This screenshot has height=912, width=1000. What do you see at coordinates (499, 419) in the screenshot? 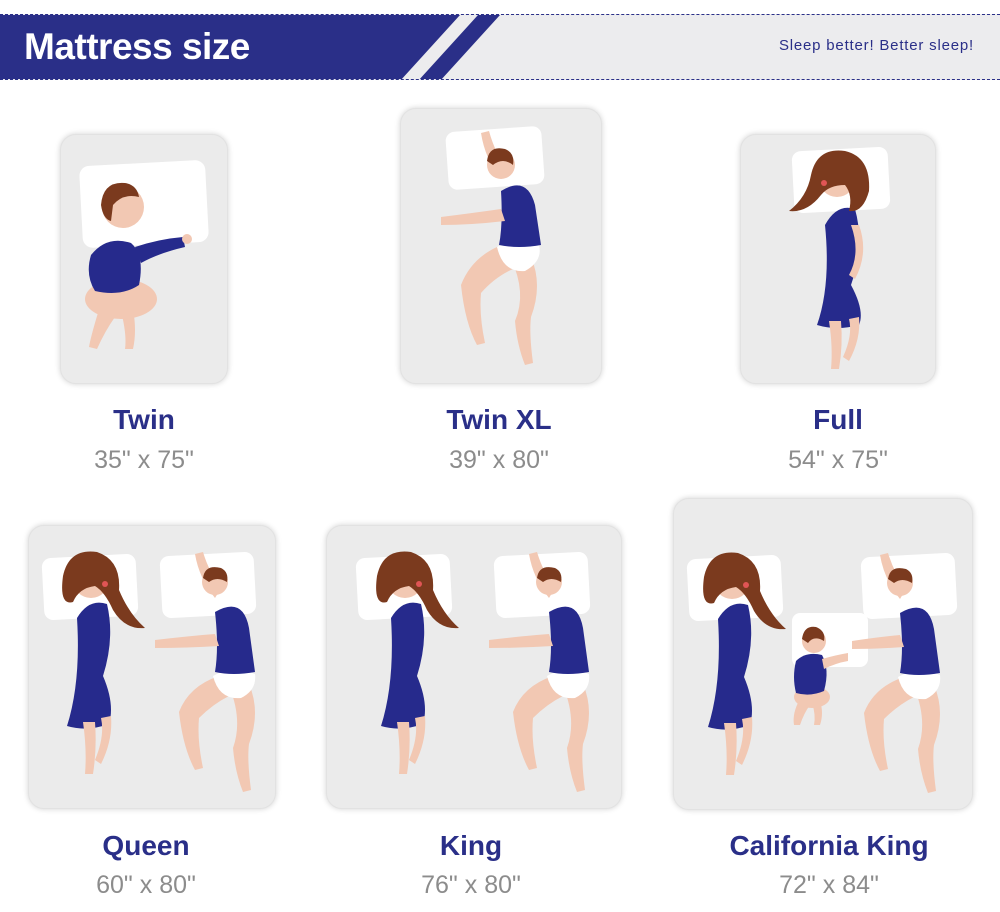
I see `mattress-name-twin-xl: Twin XL` at bounding box center [499, 419].